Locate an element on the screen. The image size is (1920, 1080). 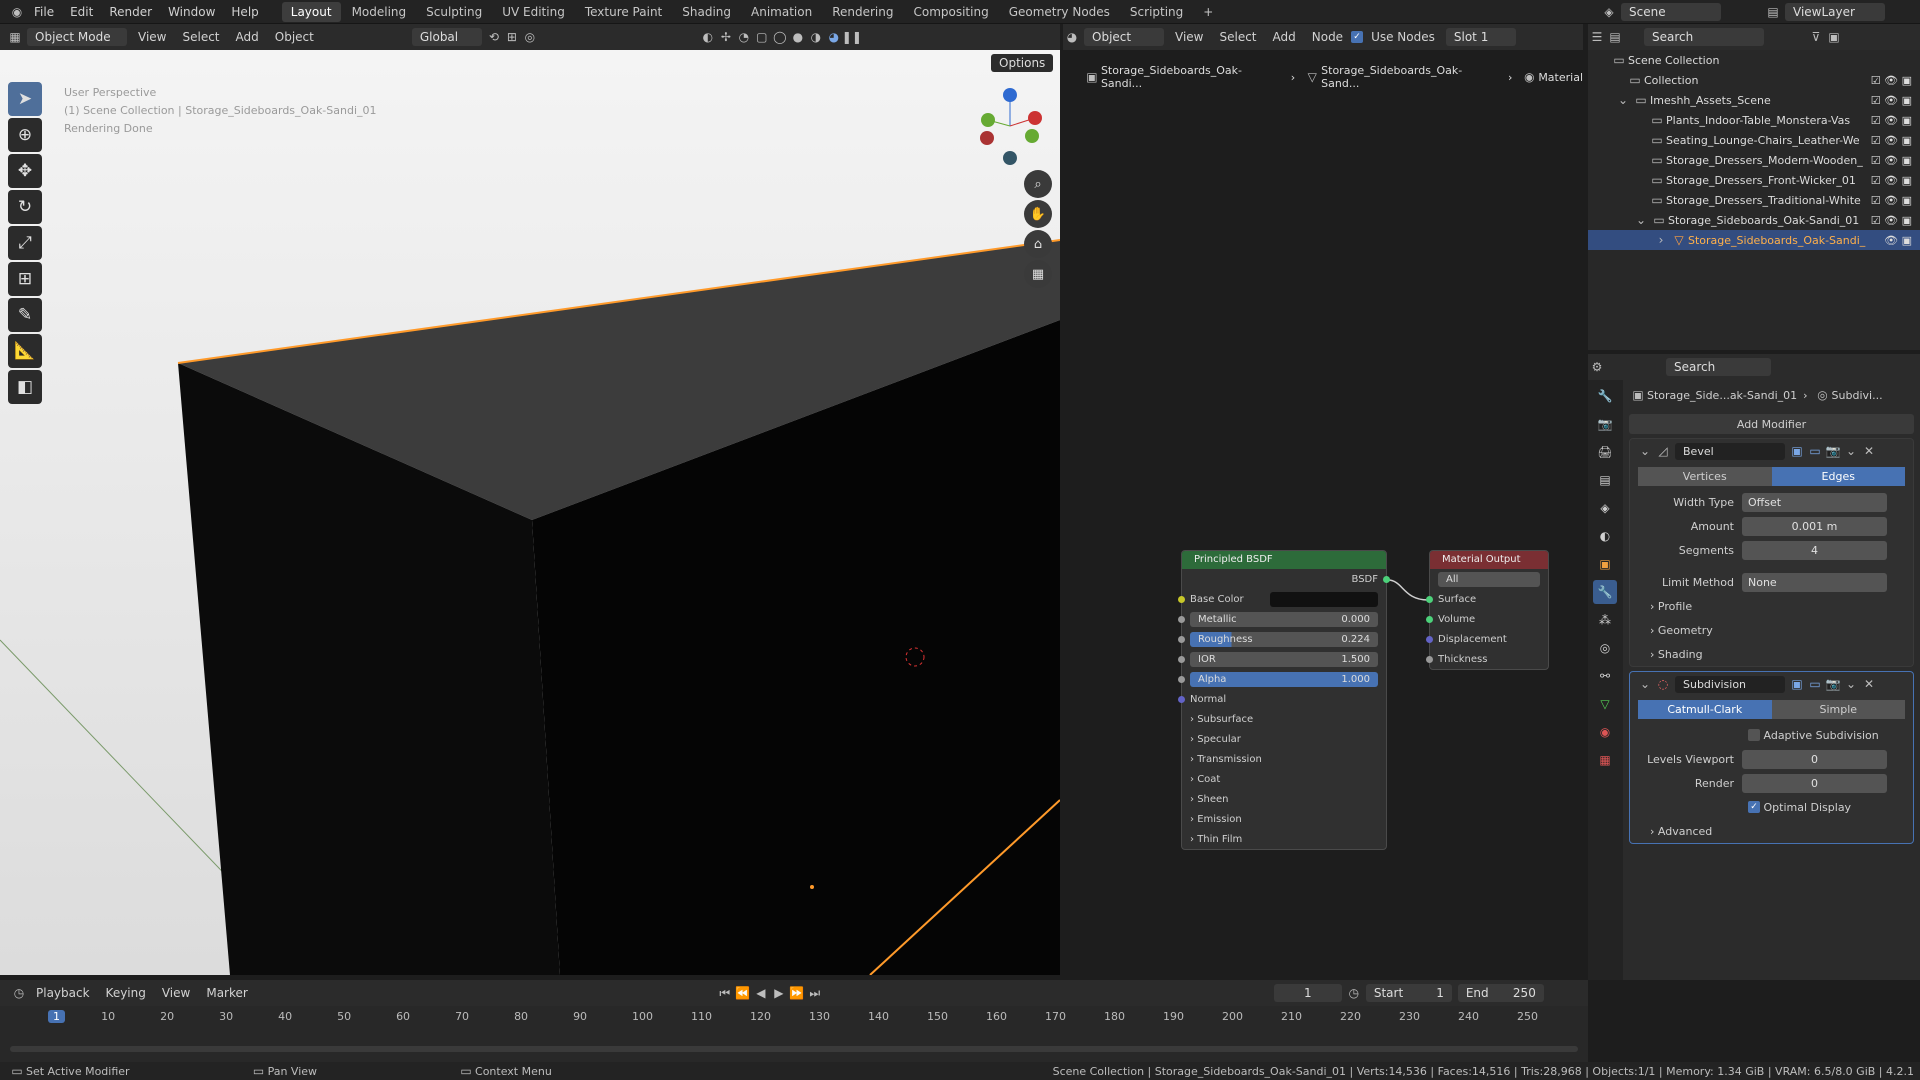
panel-advanced: › Advanced is located at coordinates (1771, 831).